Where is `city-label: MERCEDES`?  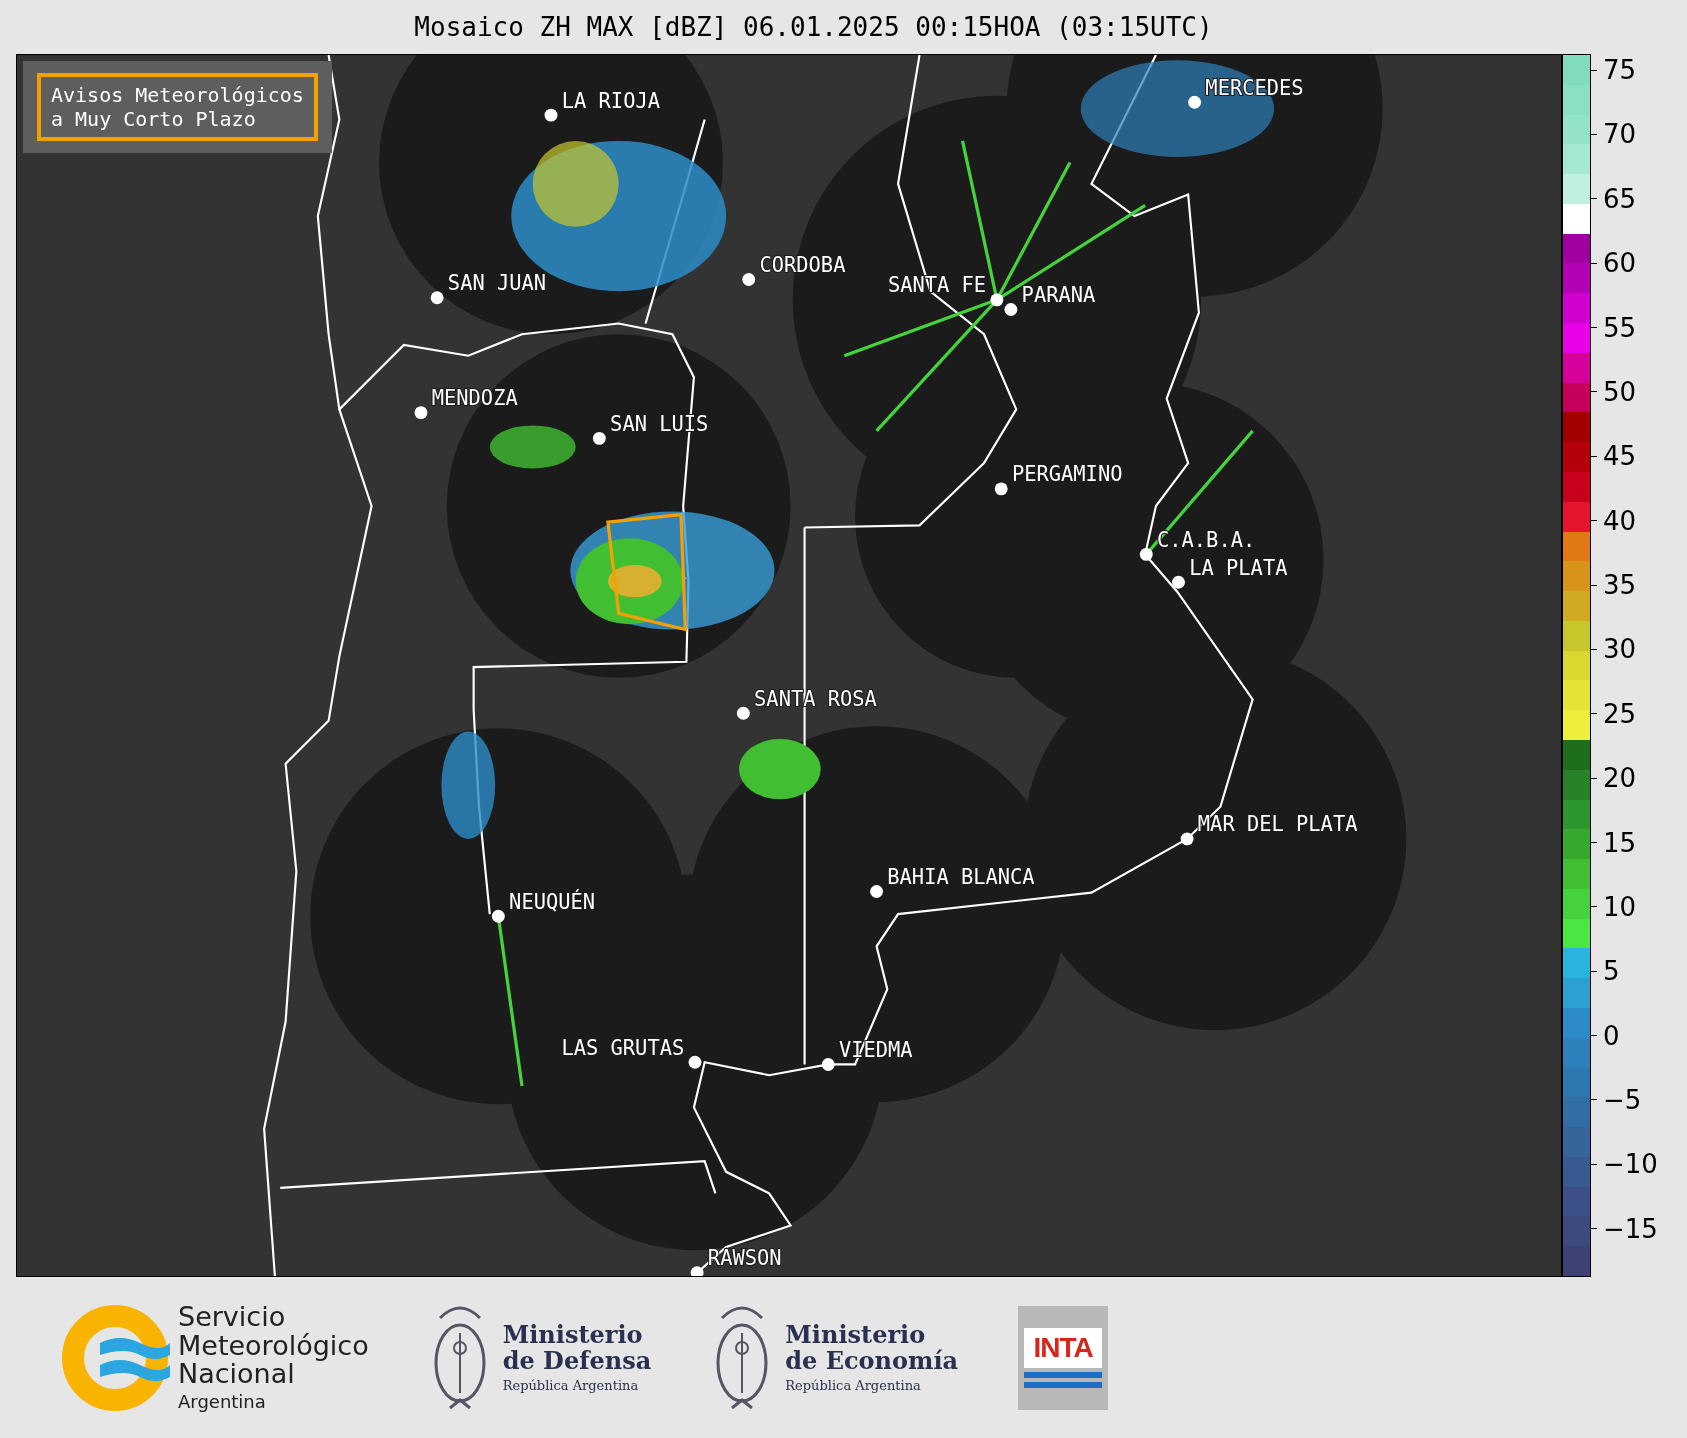
city-label: MERCEDES is located at coordinates (1254, 87).